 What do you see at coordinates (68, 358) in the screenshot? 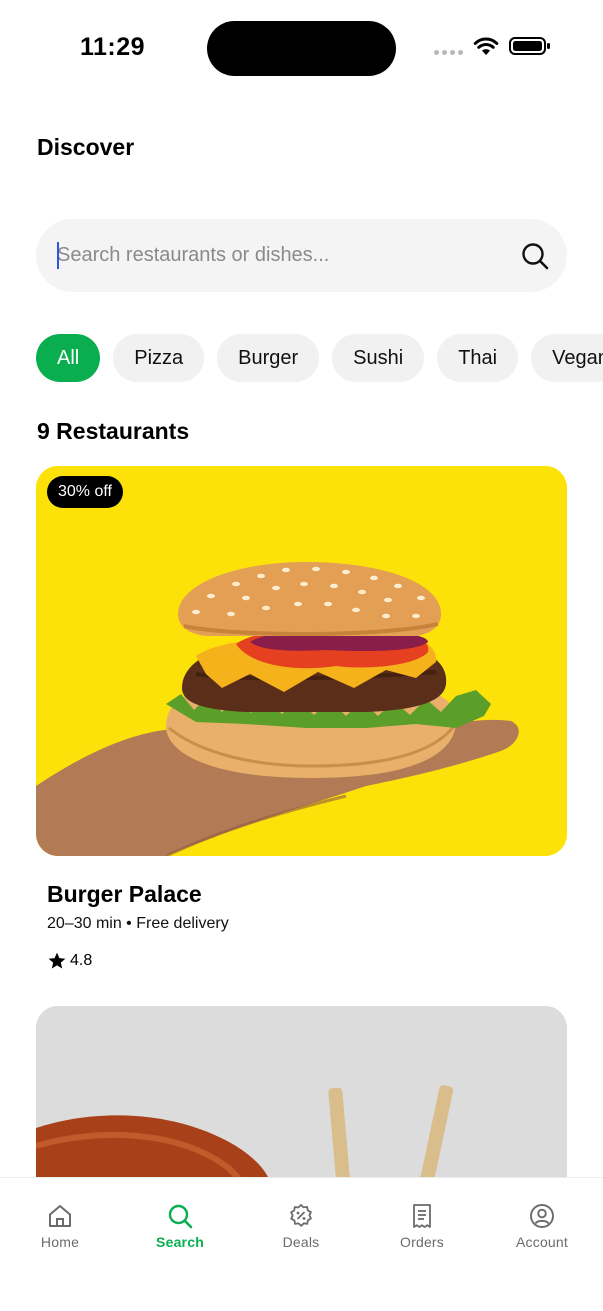
I see `chip-all: All` at bounding box center [68, 358].